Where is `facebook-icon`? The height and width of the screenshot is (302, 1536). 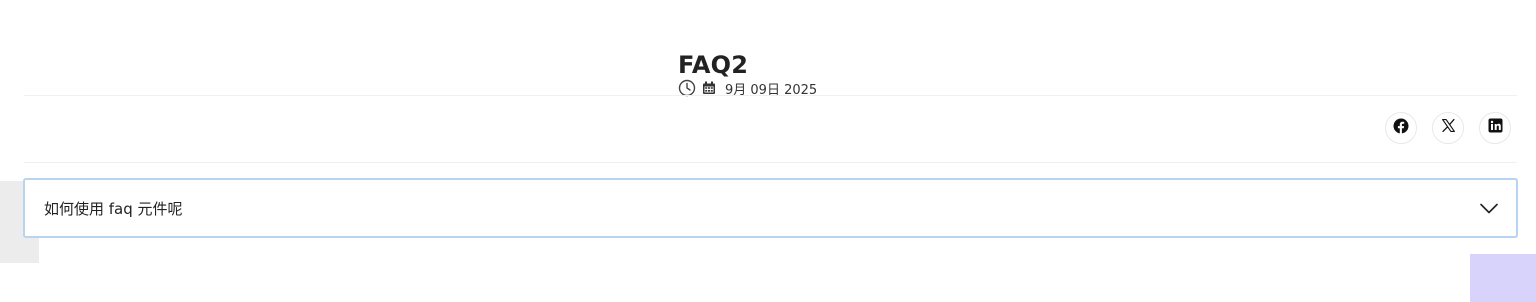
facebook-icon is located at coordinates (1401, 128).